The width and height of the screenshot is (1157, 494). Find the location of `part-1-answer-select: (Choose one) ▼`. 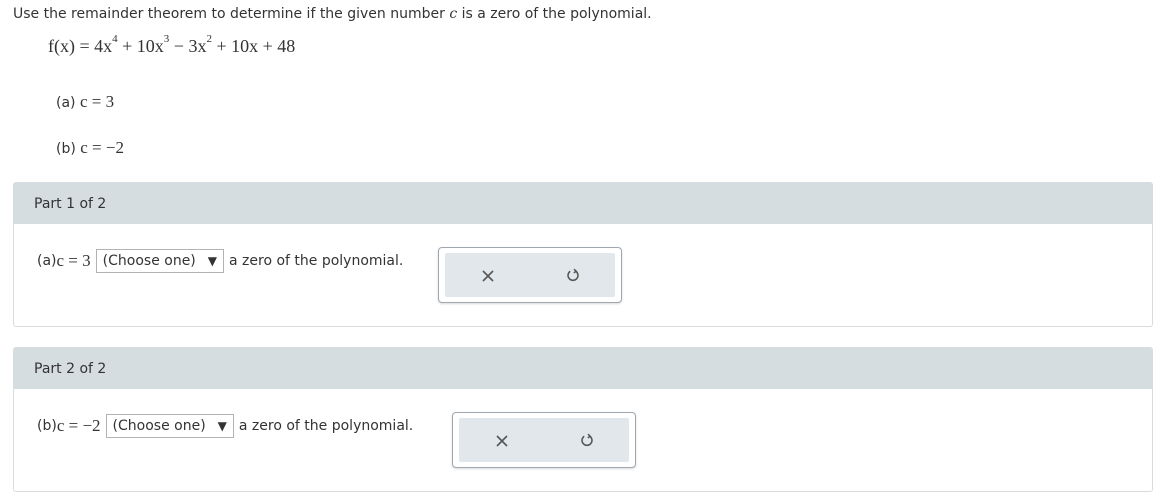

part-1-answer-select: (Choose one) ▼ is located at coordinates (160, 261).